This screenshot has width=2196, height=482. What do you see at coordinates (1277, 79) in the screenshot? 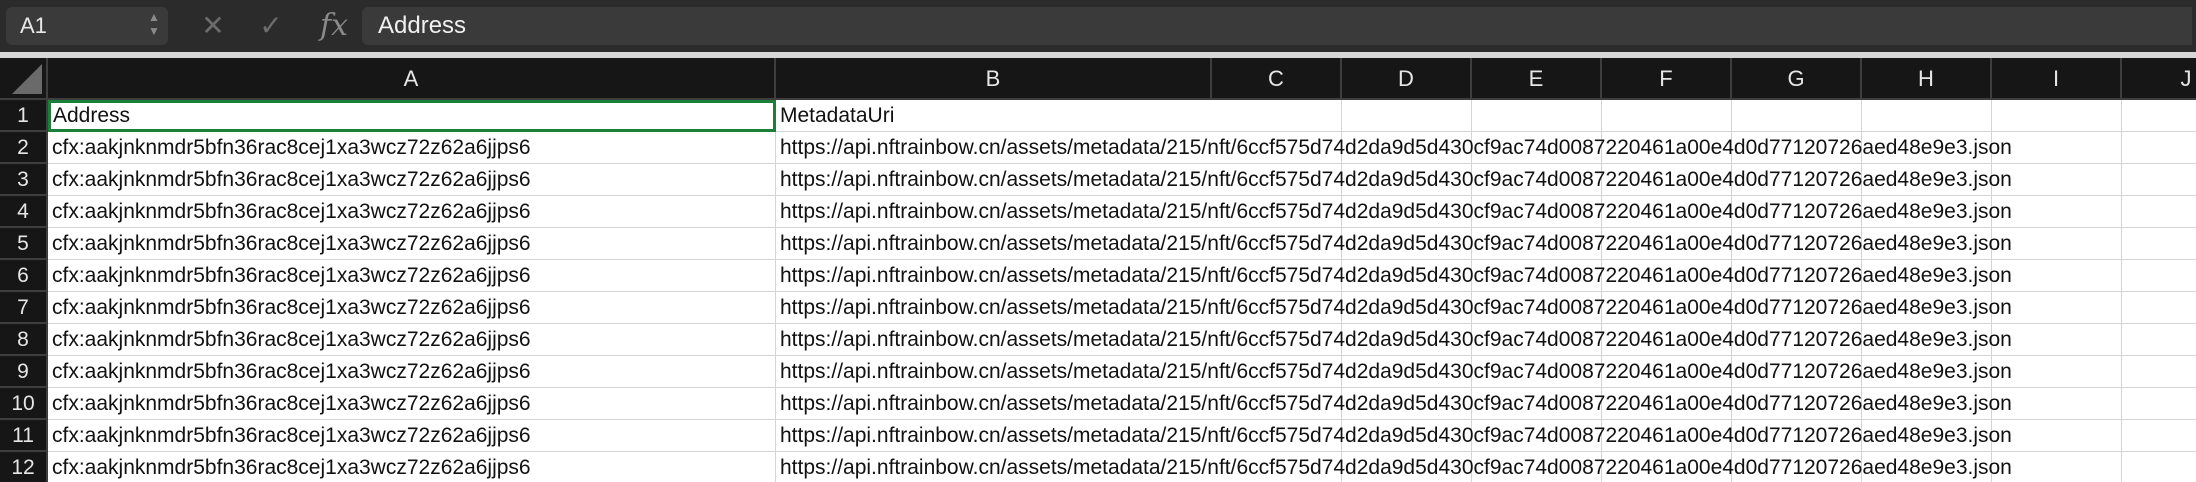
I see `column-header-c: C` at bounding box center [1277, 79].